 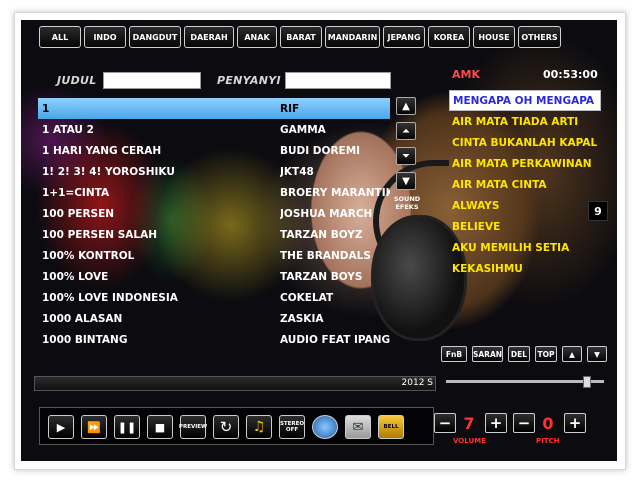 What do you see at coordinates (548, 423) in the screenshot?
I see `pitch-value: 0` at bounding box center [548, 423].